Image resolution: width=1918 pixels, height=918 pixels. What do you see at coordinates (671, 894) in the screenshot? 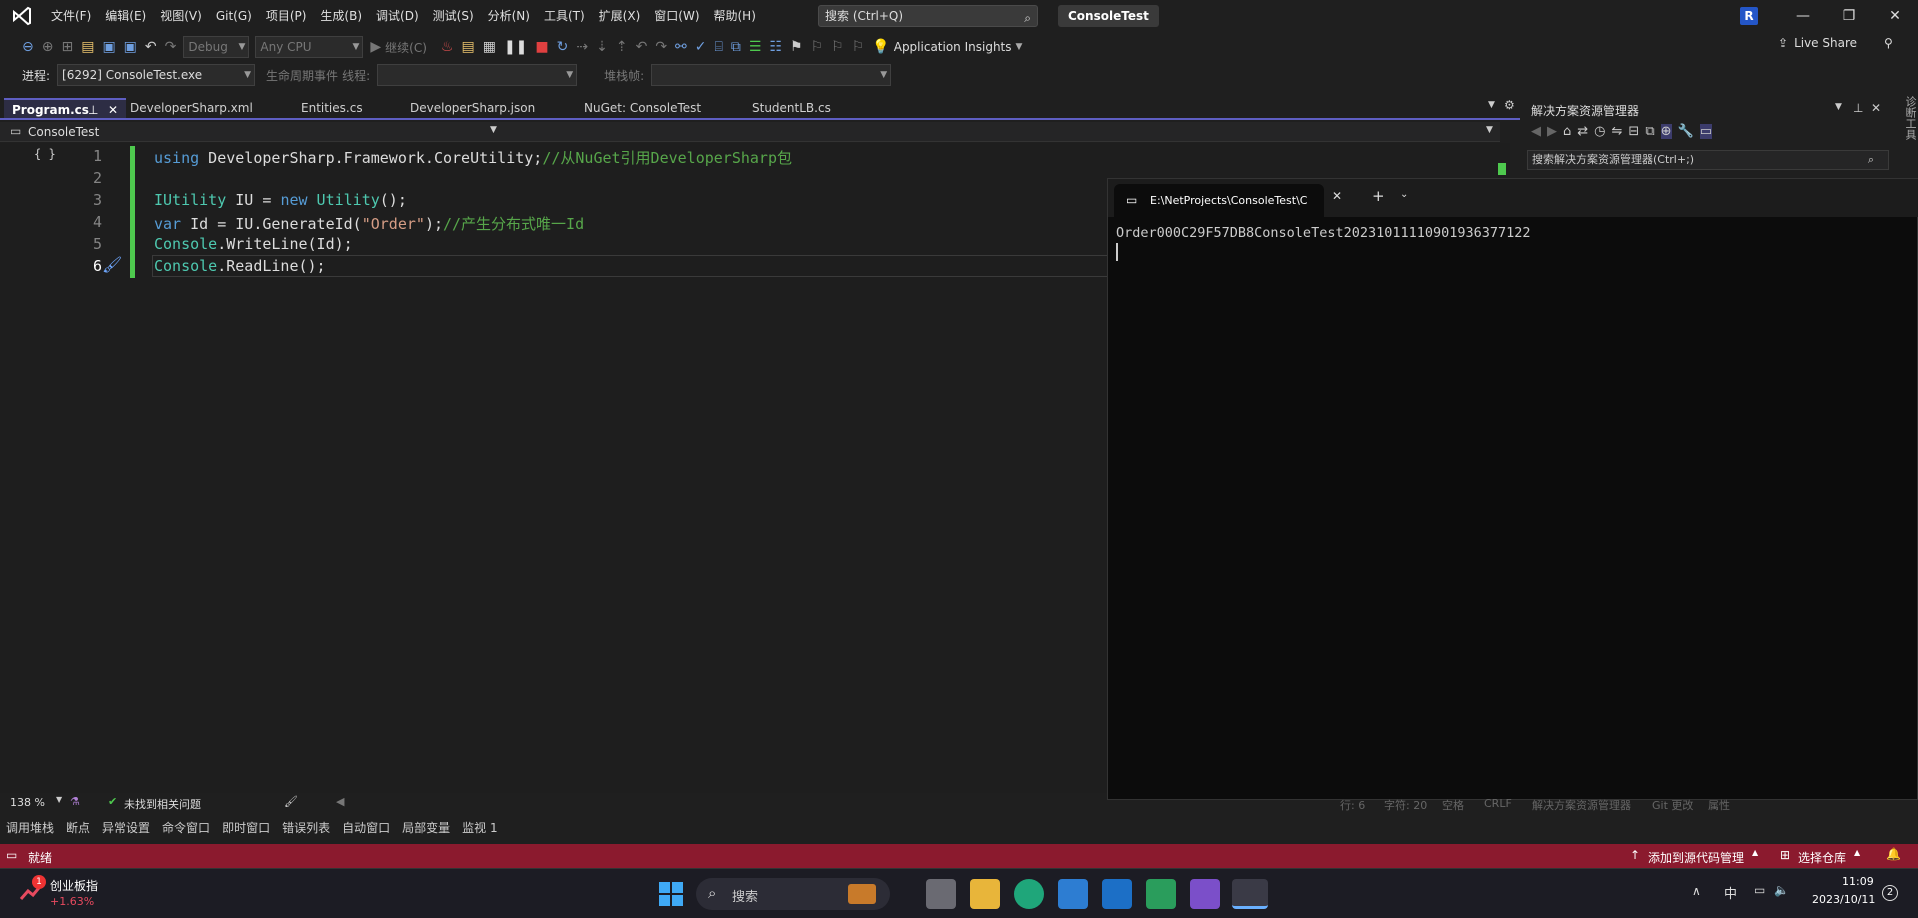
I see `windows-start-icon` at bounding box center [671, 894].